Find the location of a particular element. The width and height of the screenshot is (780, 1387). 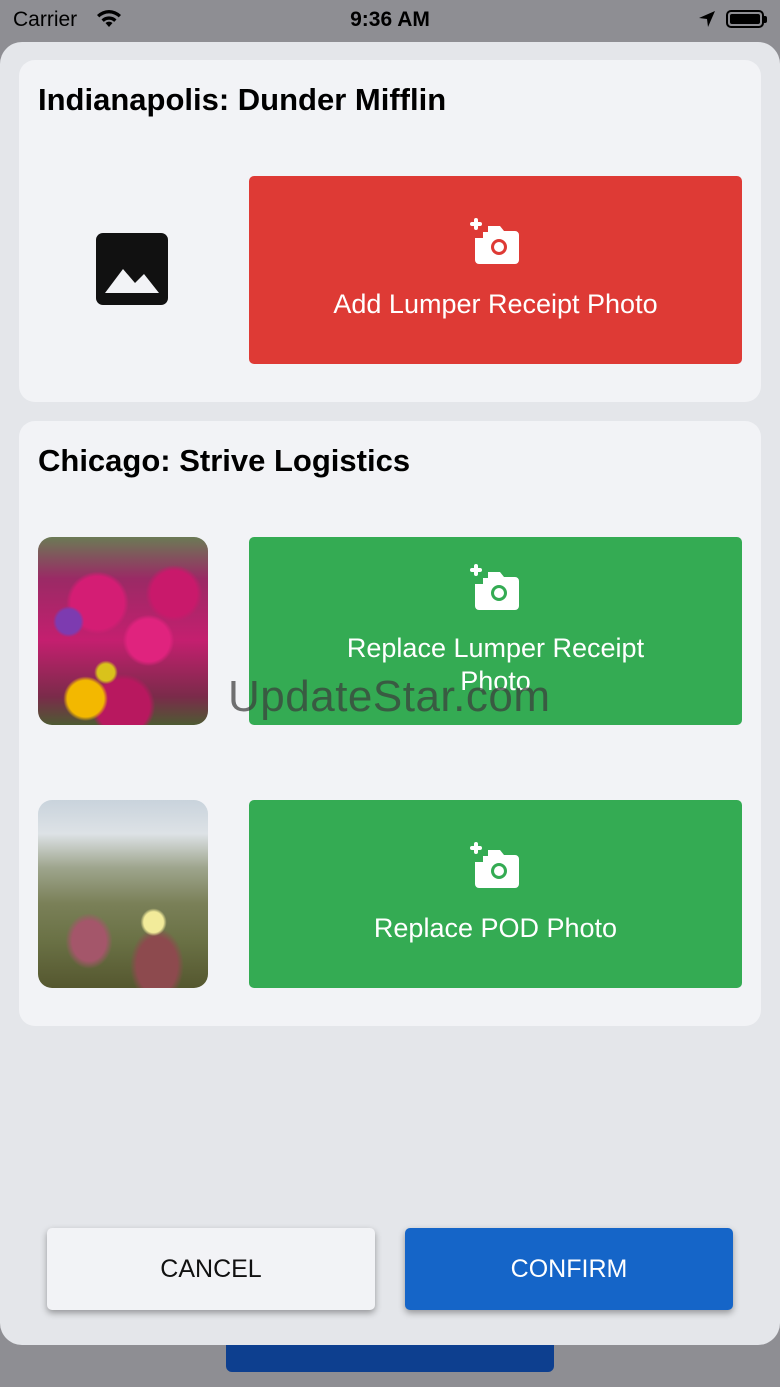

replace-pod-photo-button: Replace POD Photo is located at coordinates (495, 894).